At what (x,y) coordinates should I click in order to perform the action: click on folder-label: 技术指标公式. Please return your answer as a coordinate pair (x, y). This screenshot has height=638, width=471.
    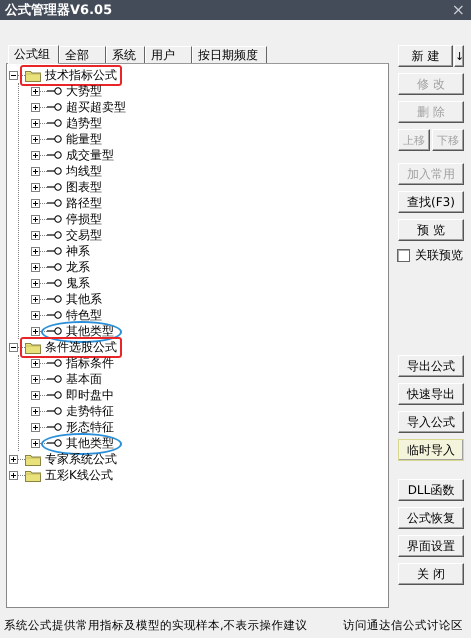
    Looking at the image, I should click on (81, 75).